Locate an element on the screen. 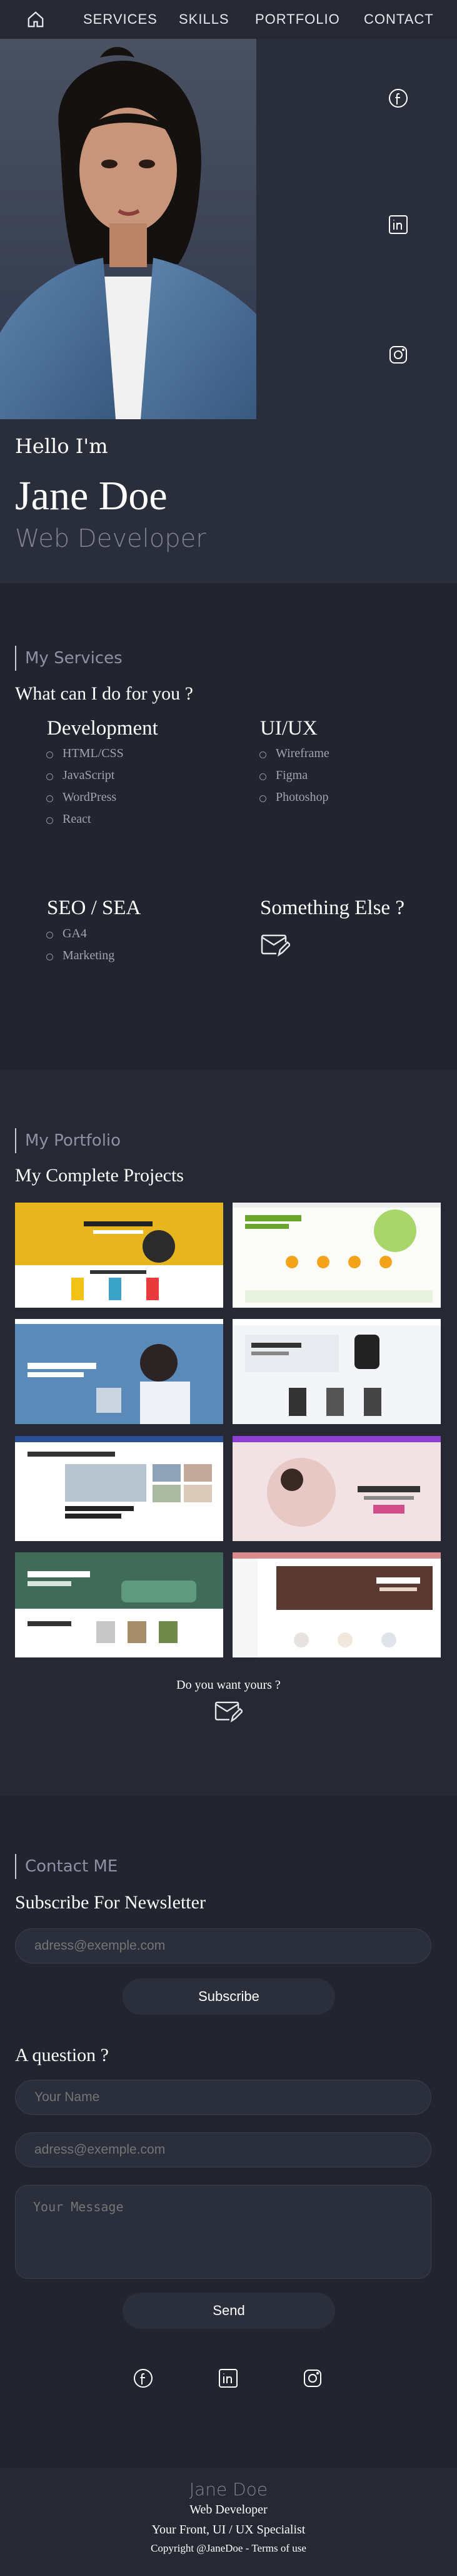  services-section-title: My Services is located at coordinates (69, 658).